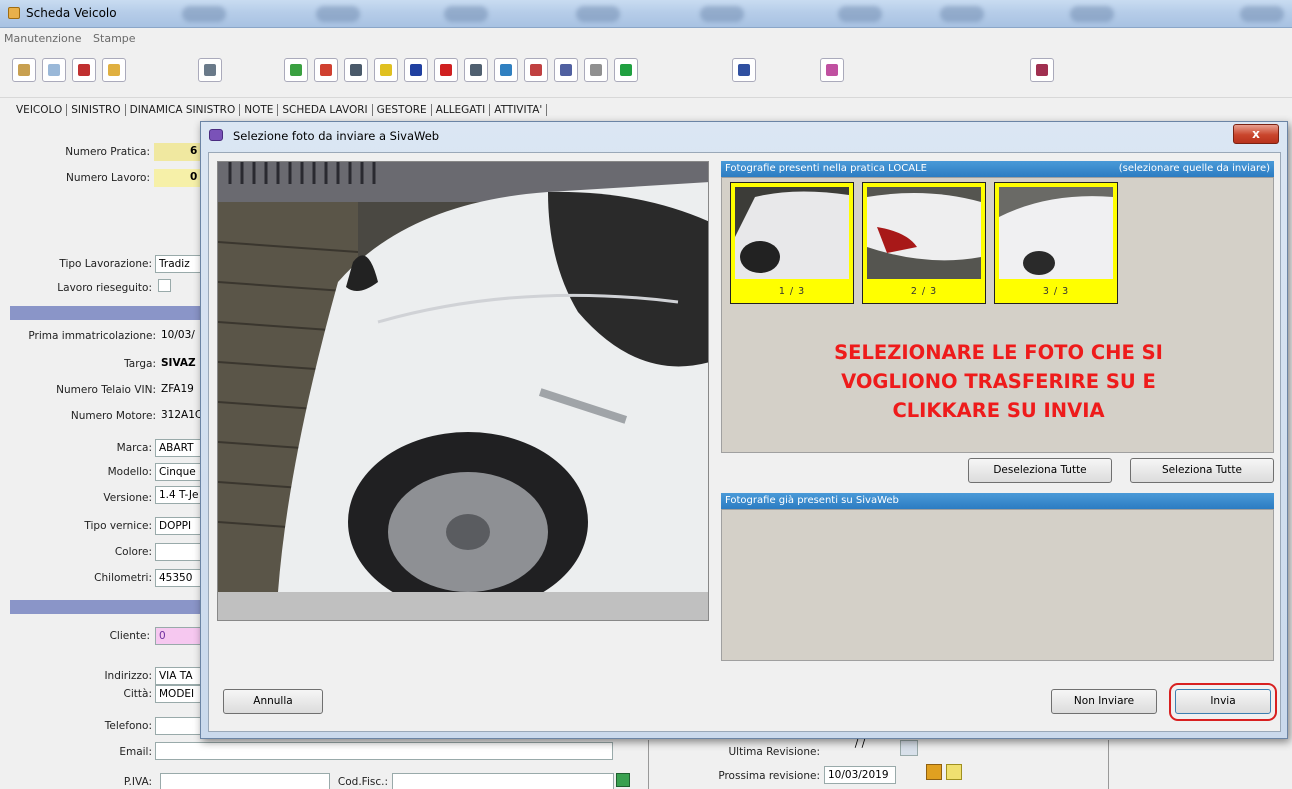  I want to click on tab-sinistro: SINISTRO, so click(96, 110).